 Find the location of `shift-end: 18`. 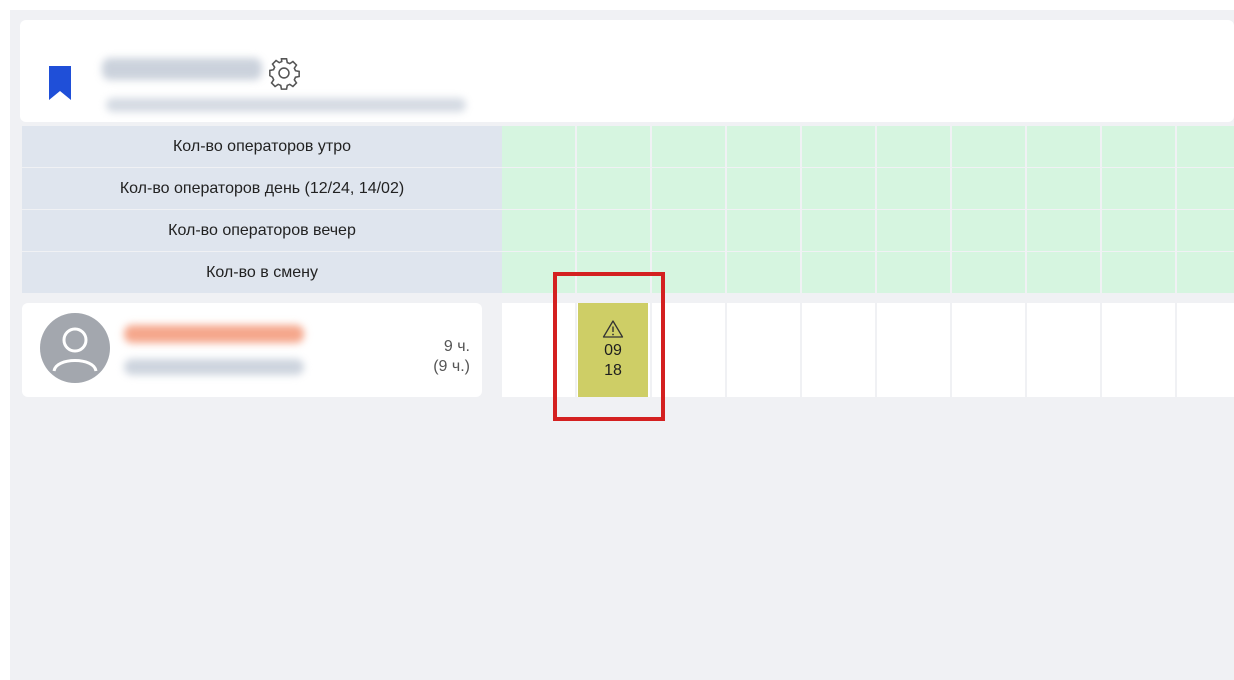

shift-end: 18 is located at coordinates (613, 370).